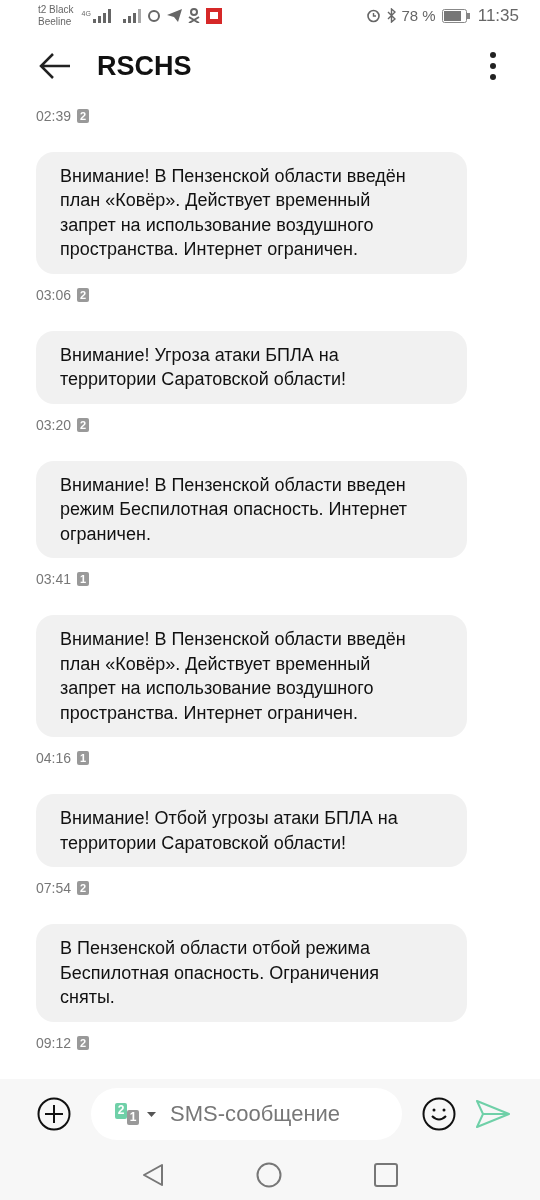 The image size is (540, 1200). I want to click on carrier-name: Beeline, so click(55, 21).